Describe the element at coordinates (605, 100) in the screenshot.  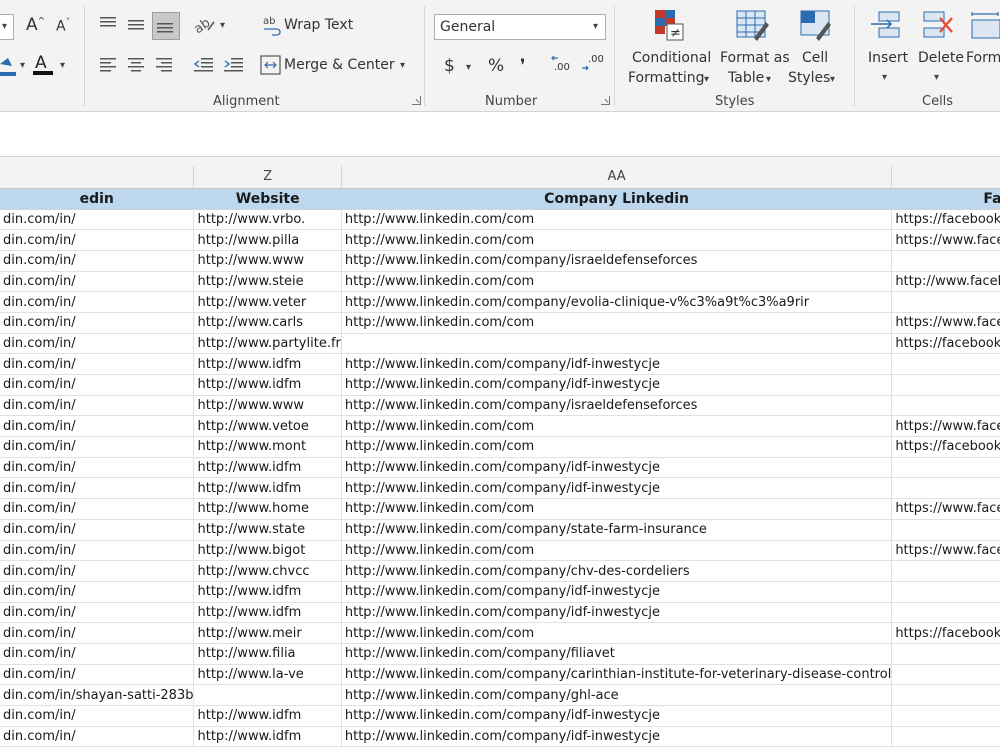
I see `number-dialog-launcher` at that location.